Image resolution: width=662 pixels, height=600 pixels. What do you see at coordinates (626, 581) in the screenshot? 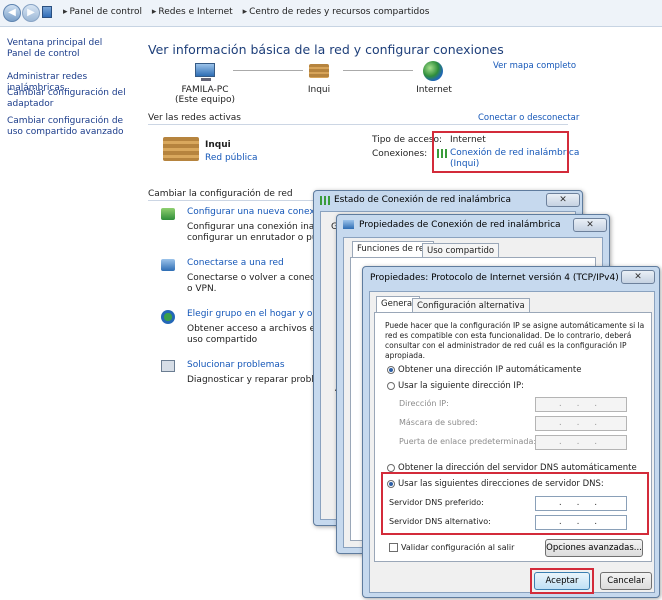
I see `cancel-button: Cancelar` at bounding box center [626, 581].